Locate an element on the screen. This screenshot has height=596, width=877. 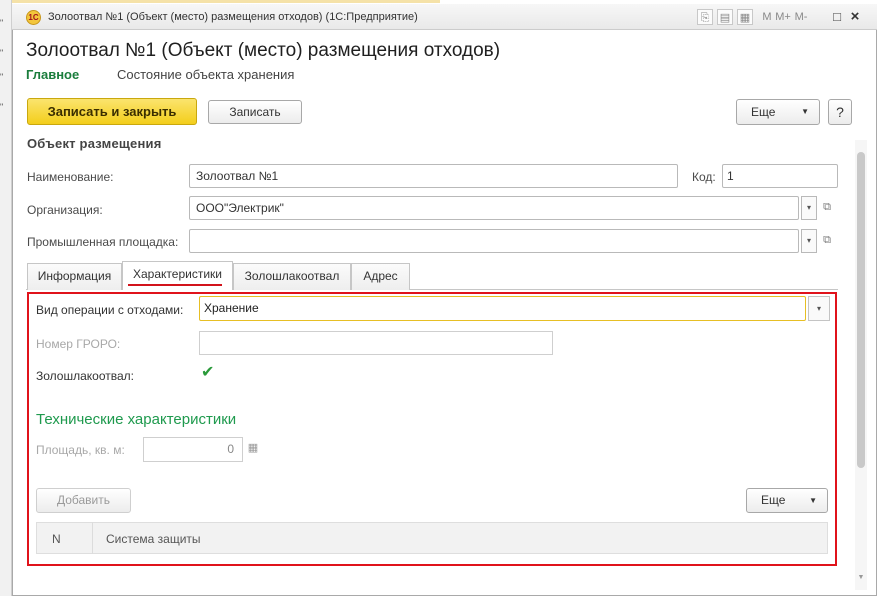
operation-type-label: Вид операции с отходами: is located at coordinates (110, 310).